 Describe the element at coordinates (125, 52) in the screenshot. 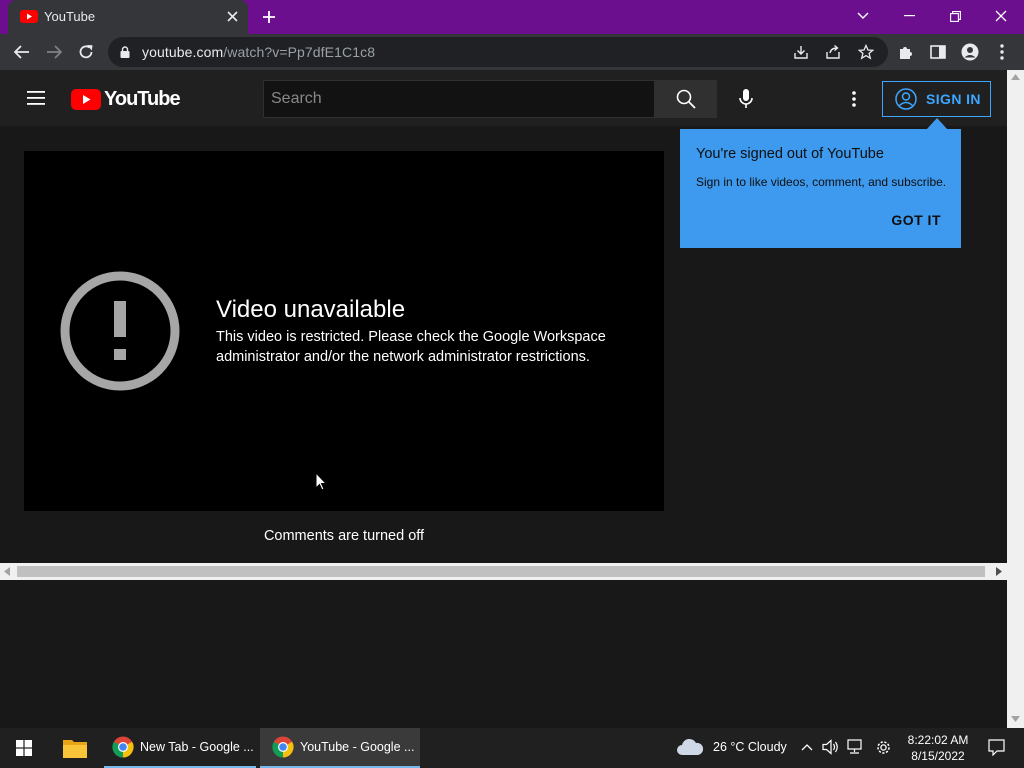

I see `lock-icon` at that location.